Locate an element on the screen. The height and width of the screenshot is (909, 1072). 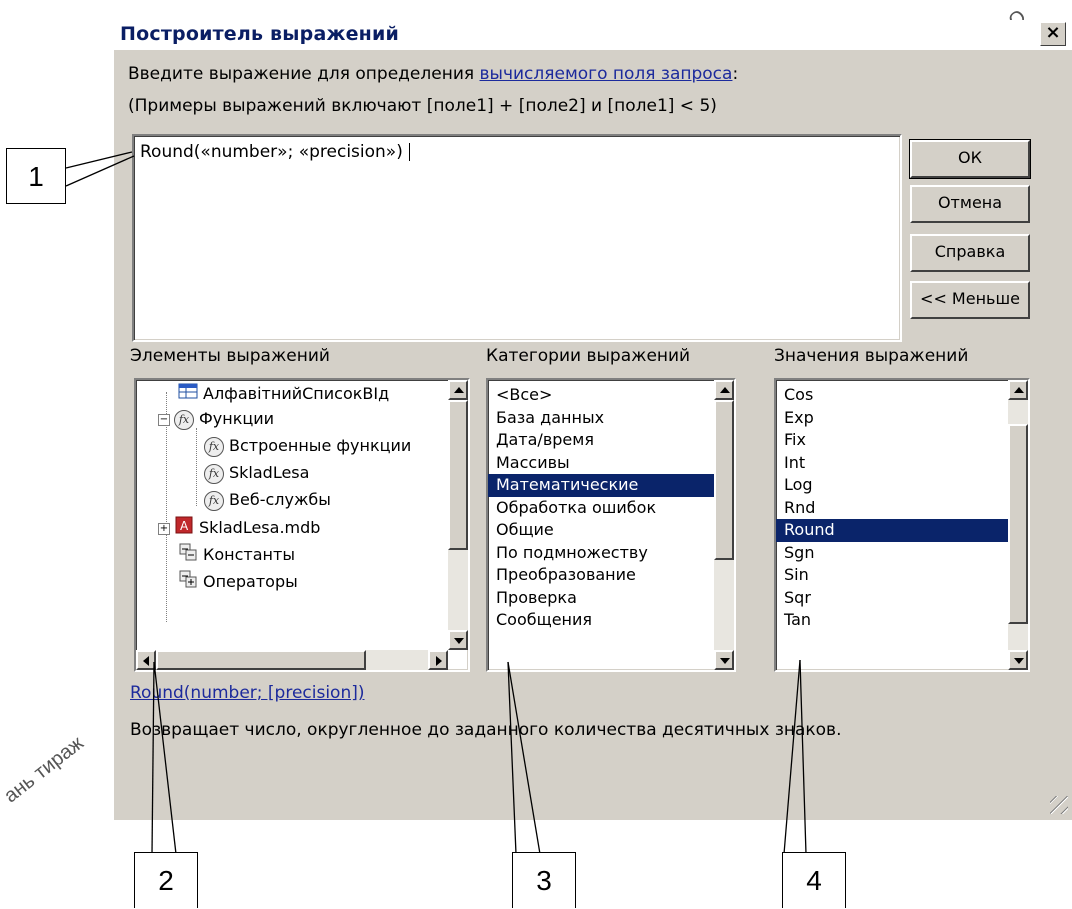
leader-line-3b is located at coordinates (524, 758).